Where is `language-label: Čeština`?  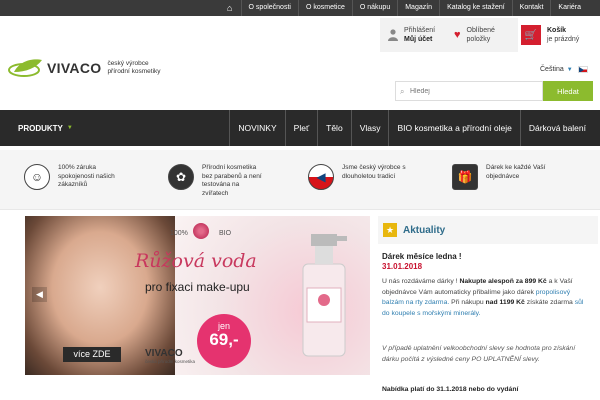
language-label: Čeština is located at coordinates (552, 69).